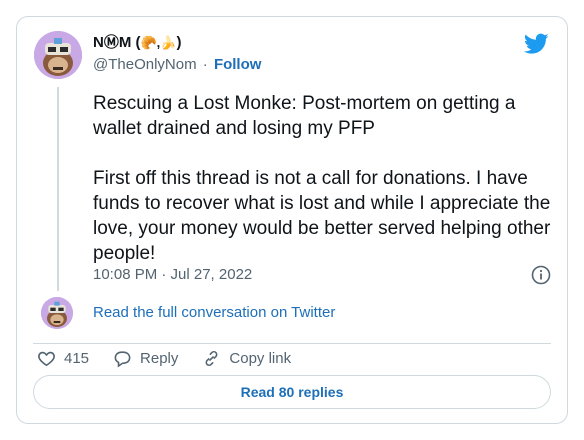 This screenshot has width=584, height=440. I want to click on like-button: 415, so click(63, 358).